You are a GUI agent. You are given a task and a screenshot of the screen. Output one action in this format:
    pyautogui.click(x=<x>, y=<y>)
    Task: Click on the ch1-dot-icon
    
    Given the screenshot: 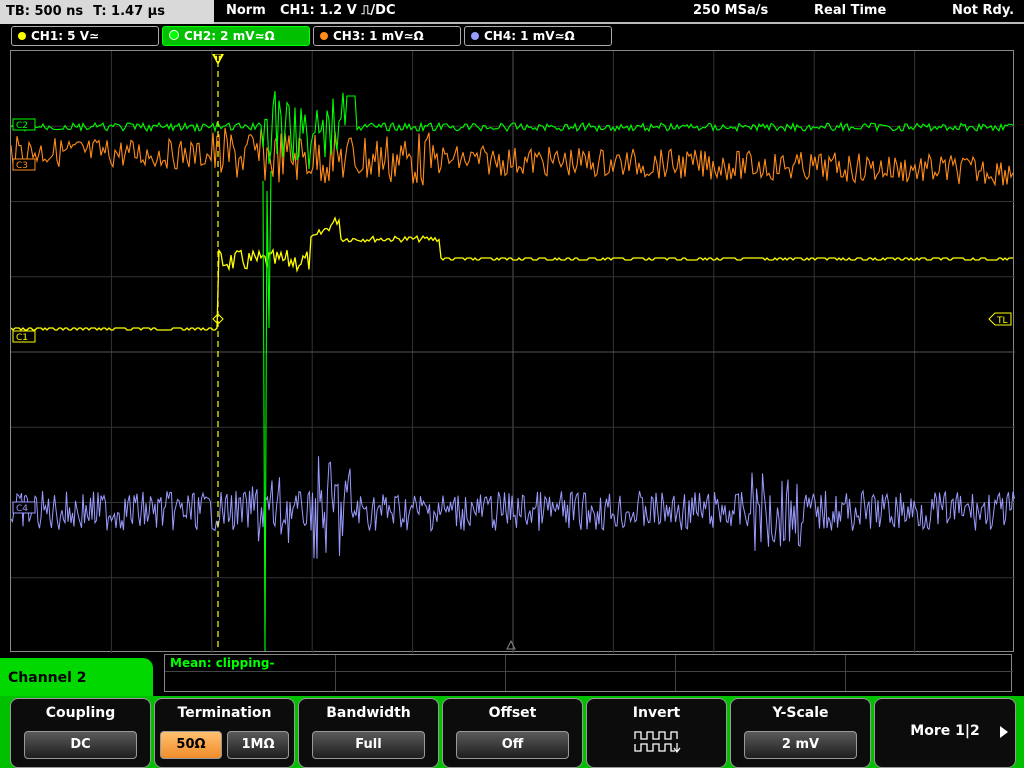 What is the action you would take?
    pyautogui.click(x=22, y=36)
    